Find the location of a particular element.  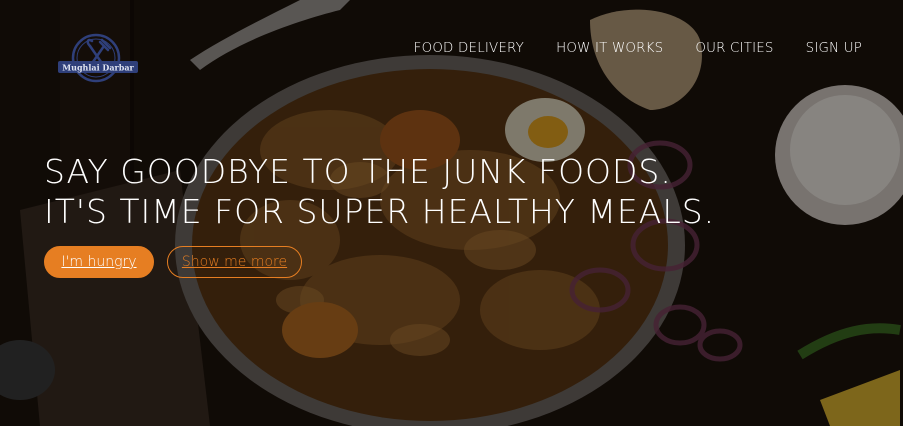

fork-knife-icon: Mughlai Darbar is located at coordinates (98, 58).